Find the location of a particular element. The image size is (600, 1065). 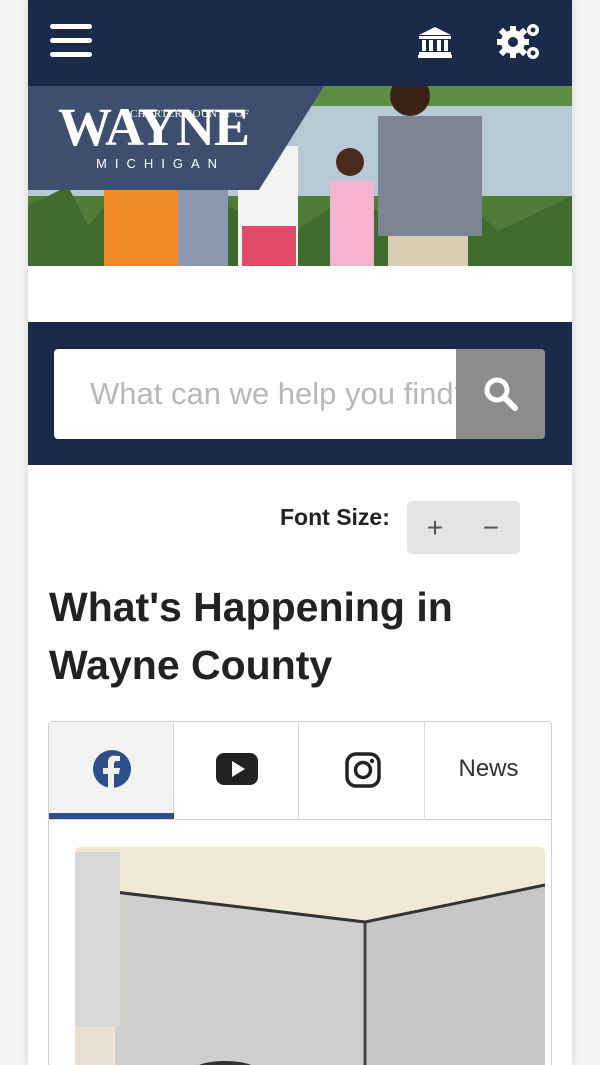

search-button is located at coordinates (500, 394).